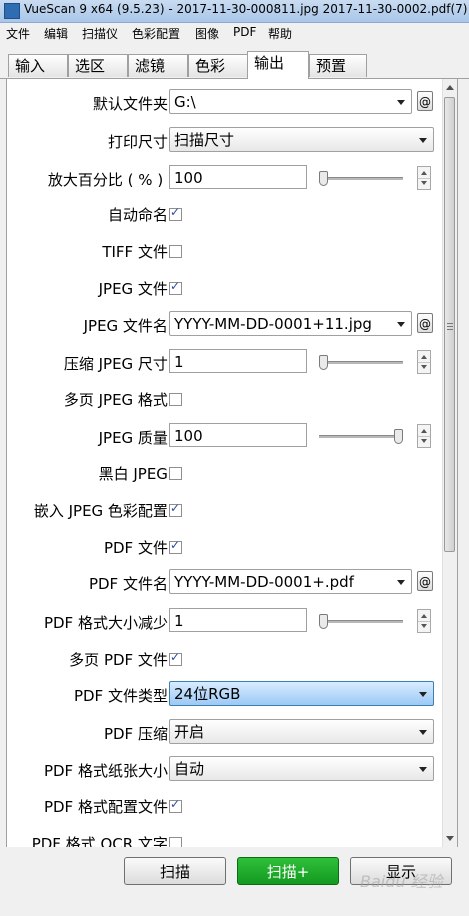 This screenshot has height=916, width=469. What do you see at coordinates (18, 33) in the screenshot?
I see `menu-file: 文件` at bounding box center [18, 33].